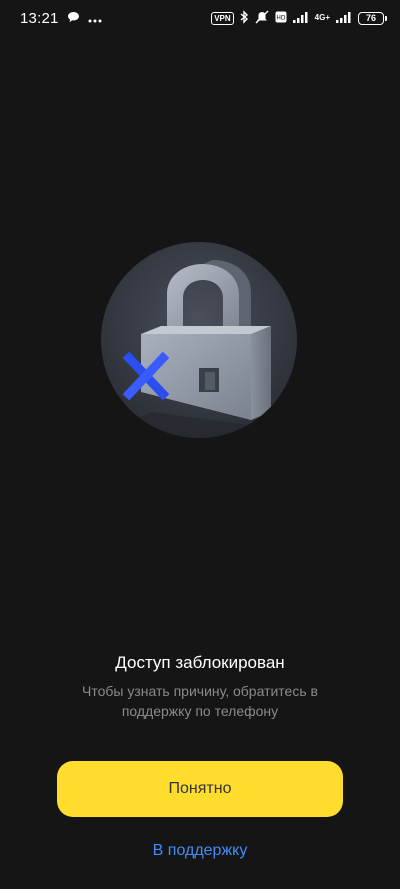 Image resolution: width=400 pixels, height=889 pixels. Describe the element at coordinates (200, 851) in the screenshot. I see `support-link: В поддержку` at that location.